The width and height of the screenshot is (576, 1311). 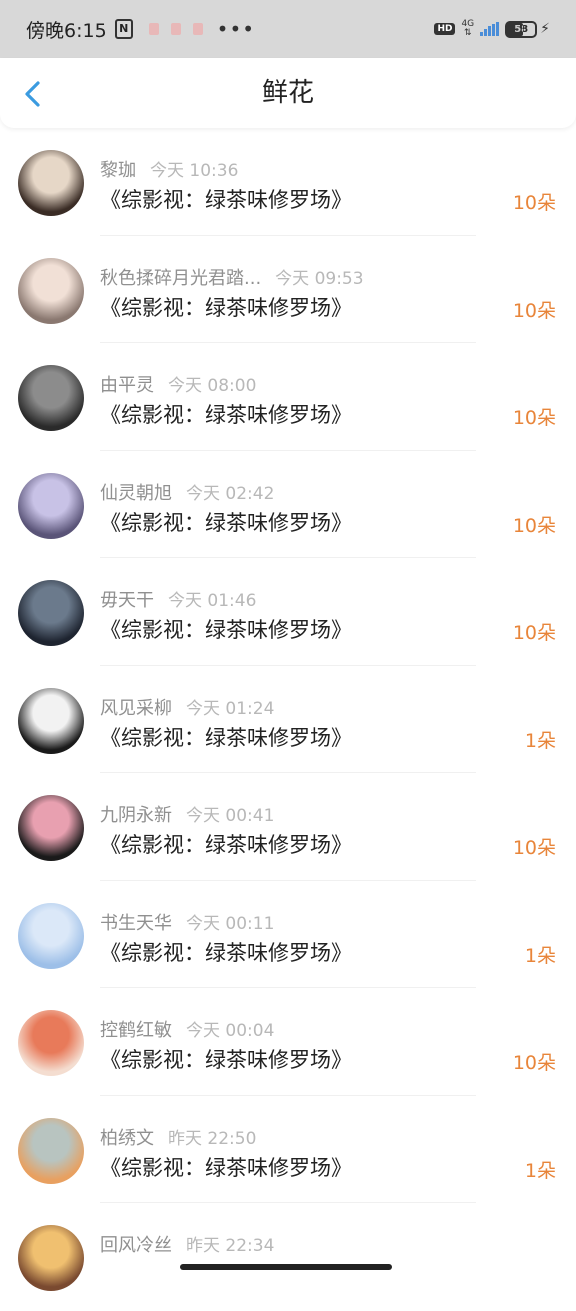 I want to click on user-name-text: 风见采柳, so click(x=136, y=708).